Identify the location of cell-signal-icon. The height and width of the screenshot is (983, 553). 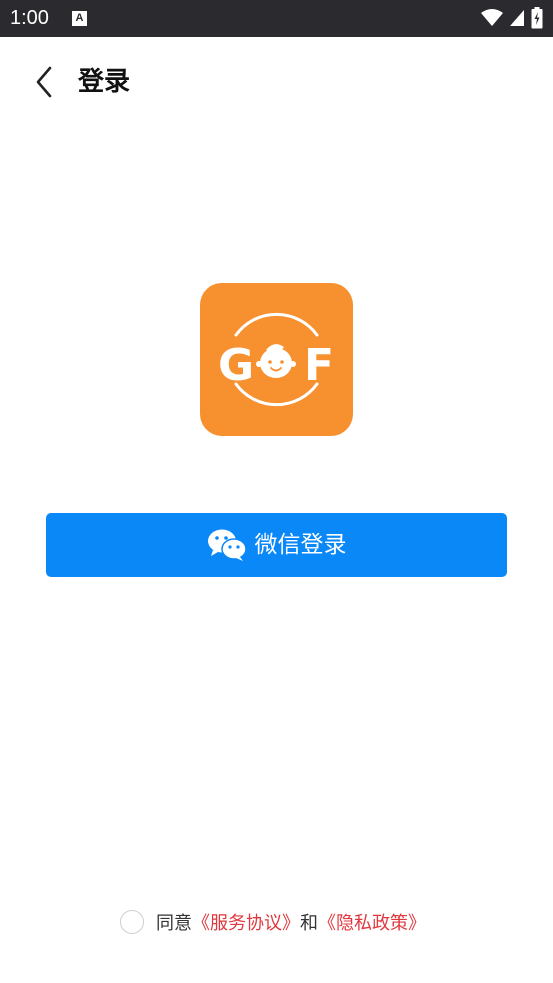
(517, 18).